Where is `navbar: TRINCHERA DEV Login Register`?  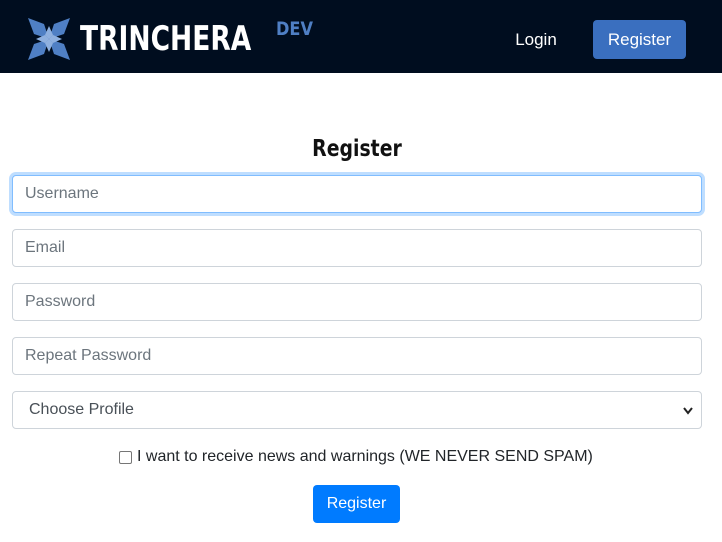 navbar: TRINCHERA DEV Login Register is located at coordinates (361, 36).